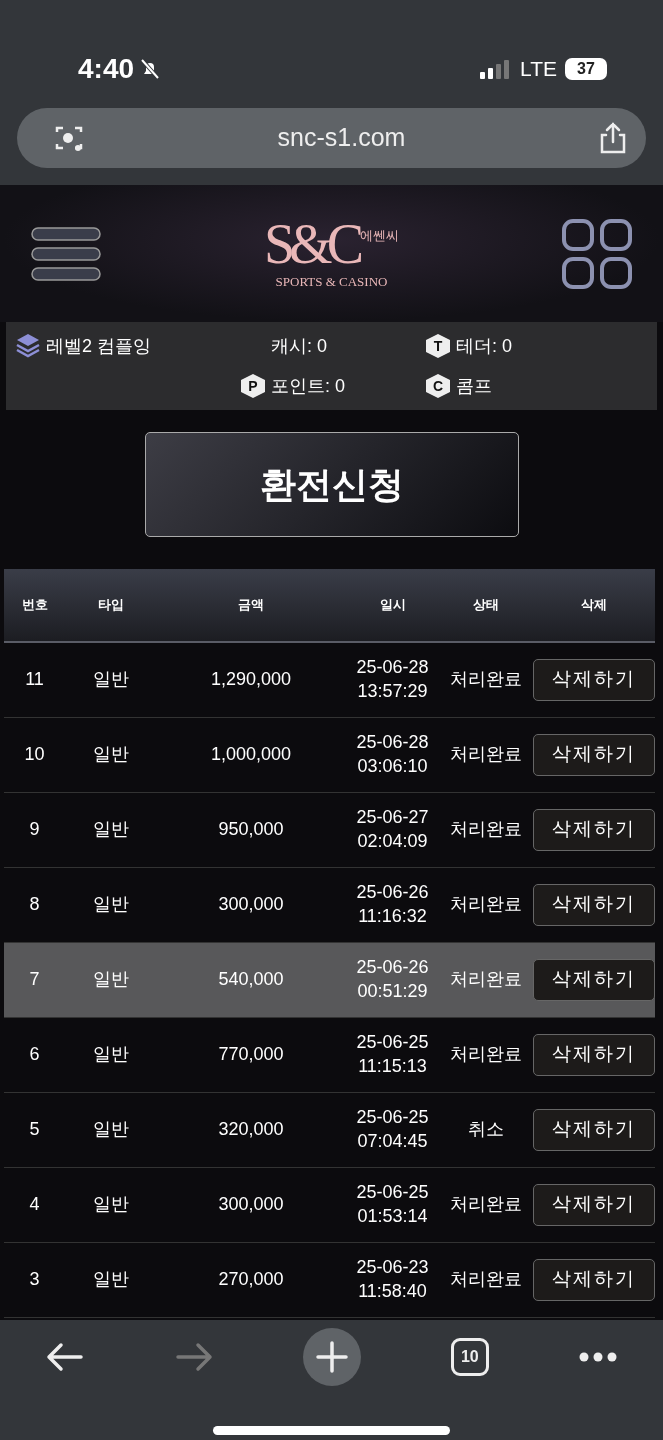 The height and width of the screenshot is (1440, 663). What do you see at coordinates (299, 346) in the screenshot?
I see `cash-label: 캐시: 0` at bounding box center [299, 346].